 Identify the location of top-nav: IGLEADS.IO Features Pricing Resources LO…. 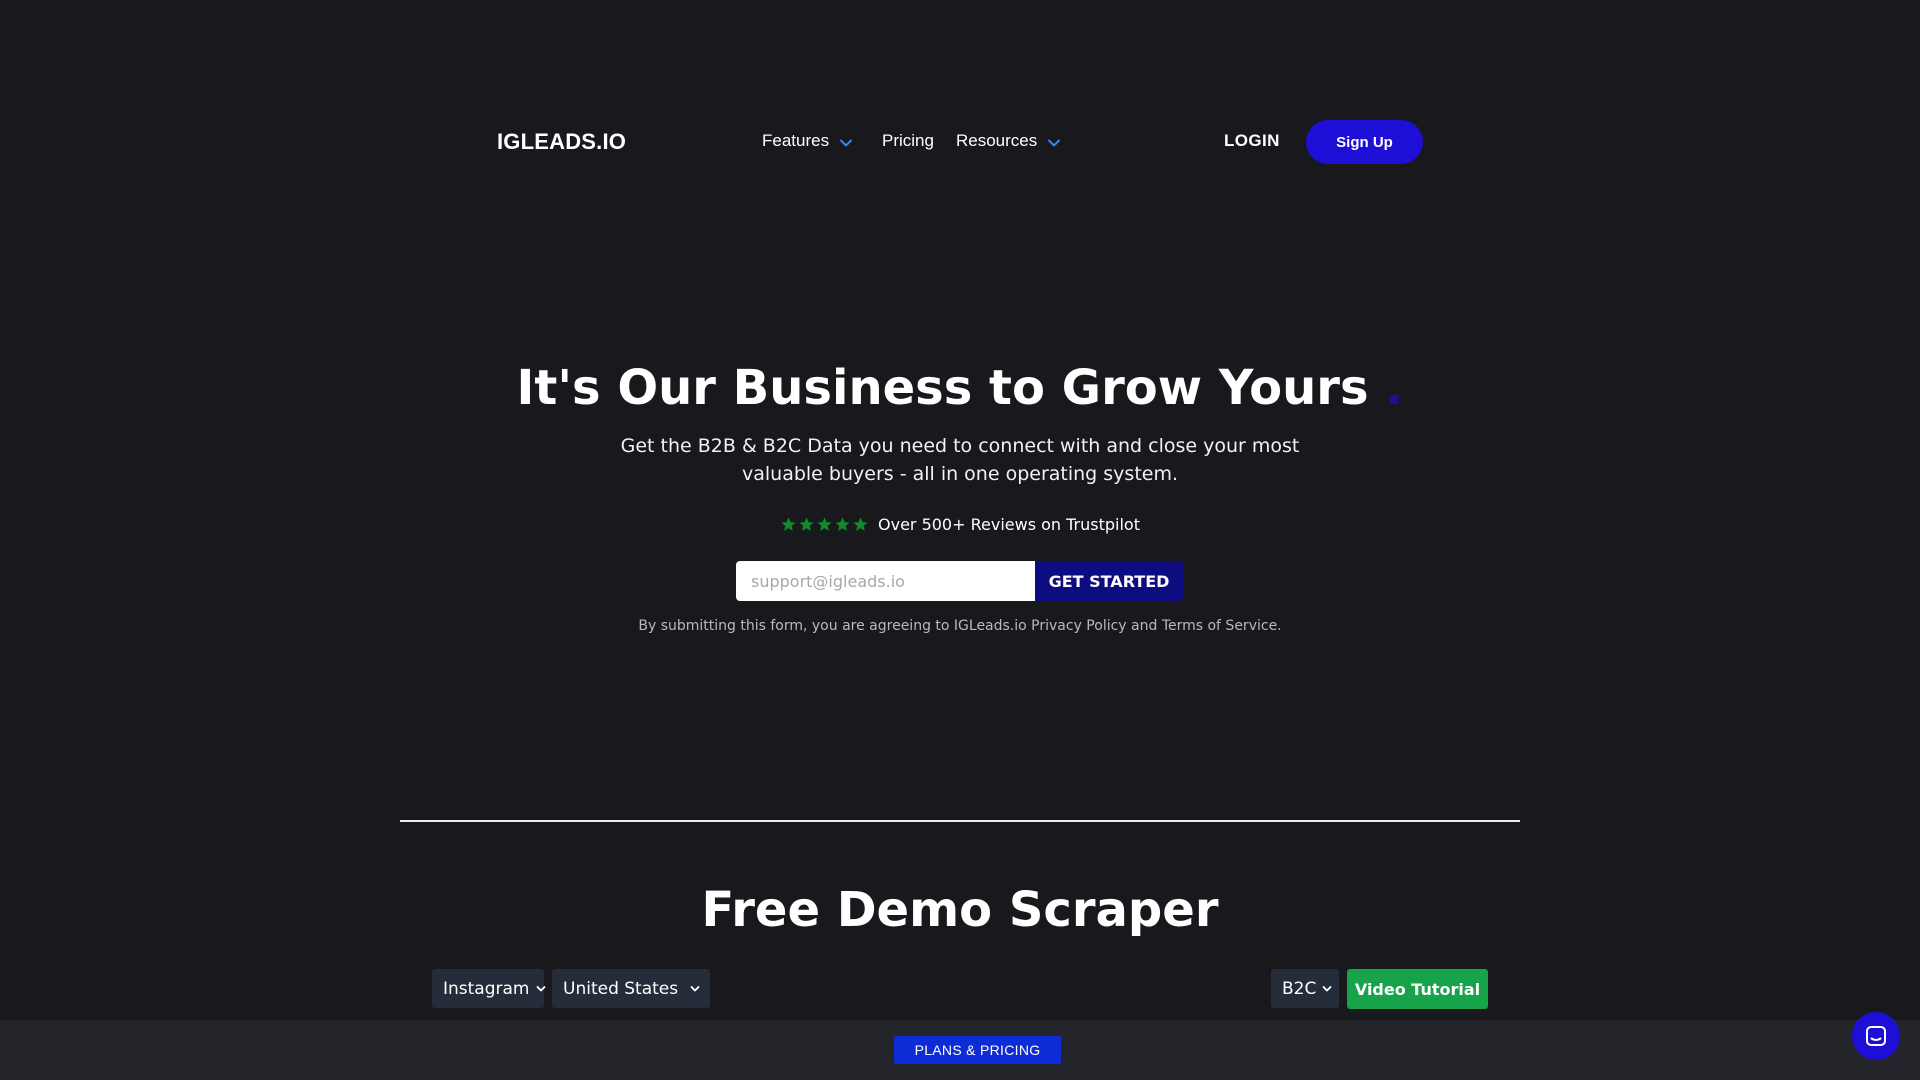
(960, 142).